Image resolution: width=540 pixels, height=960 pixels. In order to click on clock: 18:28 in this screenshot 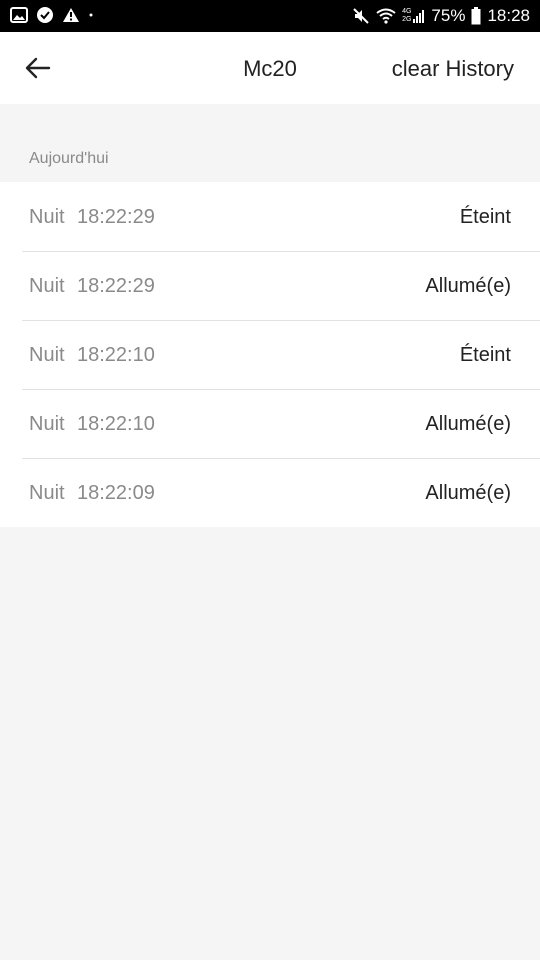, I will do `click(508, 15)`.